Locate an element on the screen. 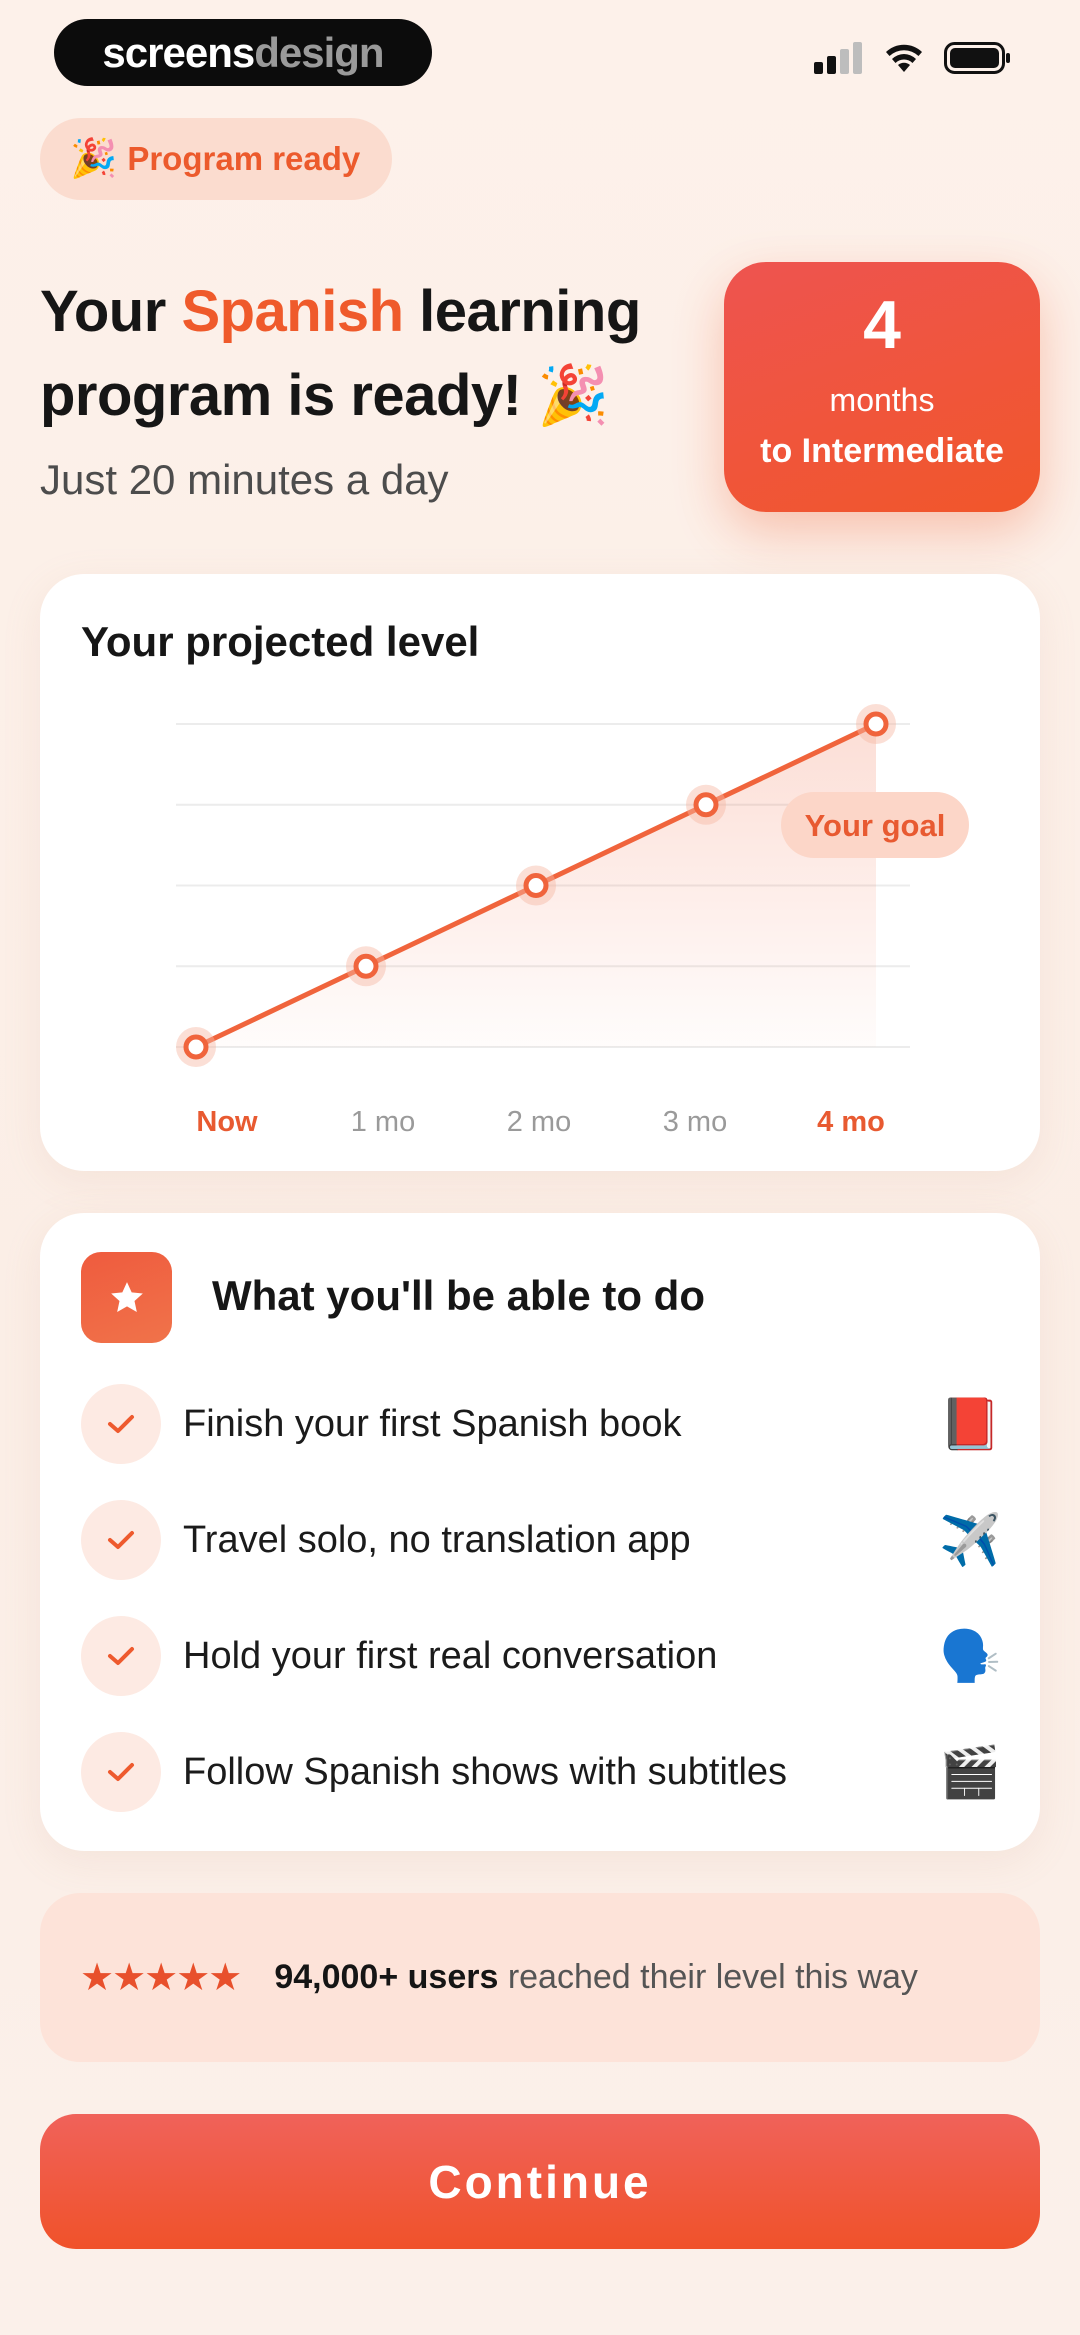 This screenshot has width=1080, height=2335. user-count: 94,000+ users is located at coordinates (386, 1977).